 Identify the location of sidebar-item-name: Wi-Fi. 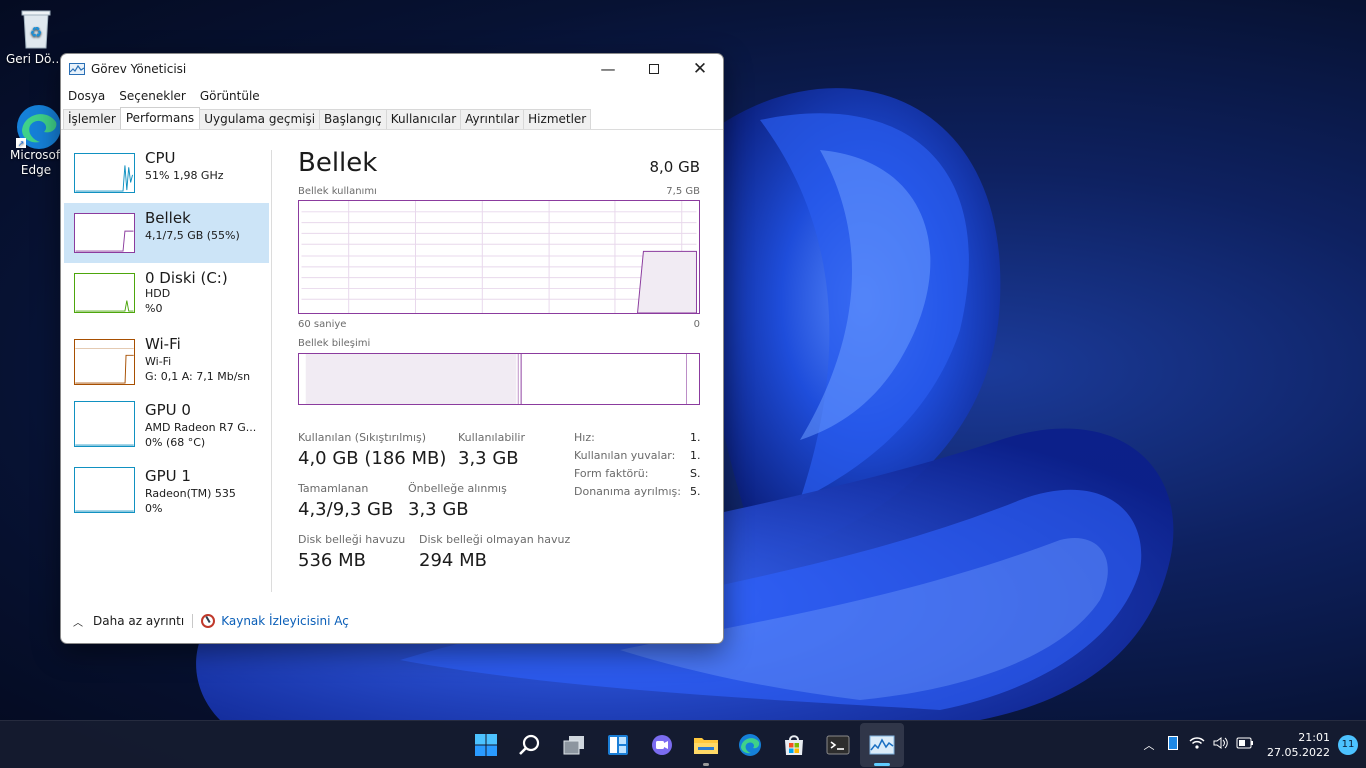
(163, 344).